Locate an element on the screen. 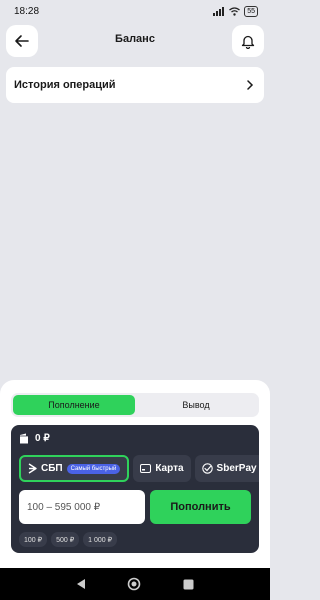  wifi-icon is located at coordinates (235, 11).